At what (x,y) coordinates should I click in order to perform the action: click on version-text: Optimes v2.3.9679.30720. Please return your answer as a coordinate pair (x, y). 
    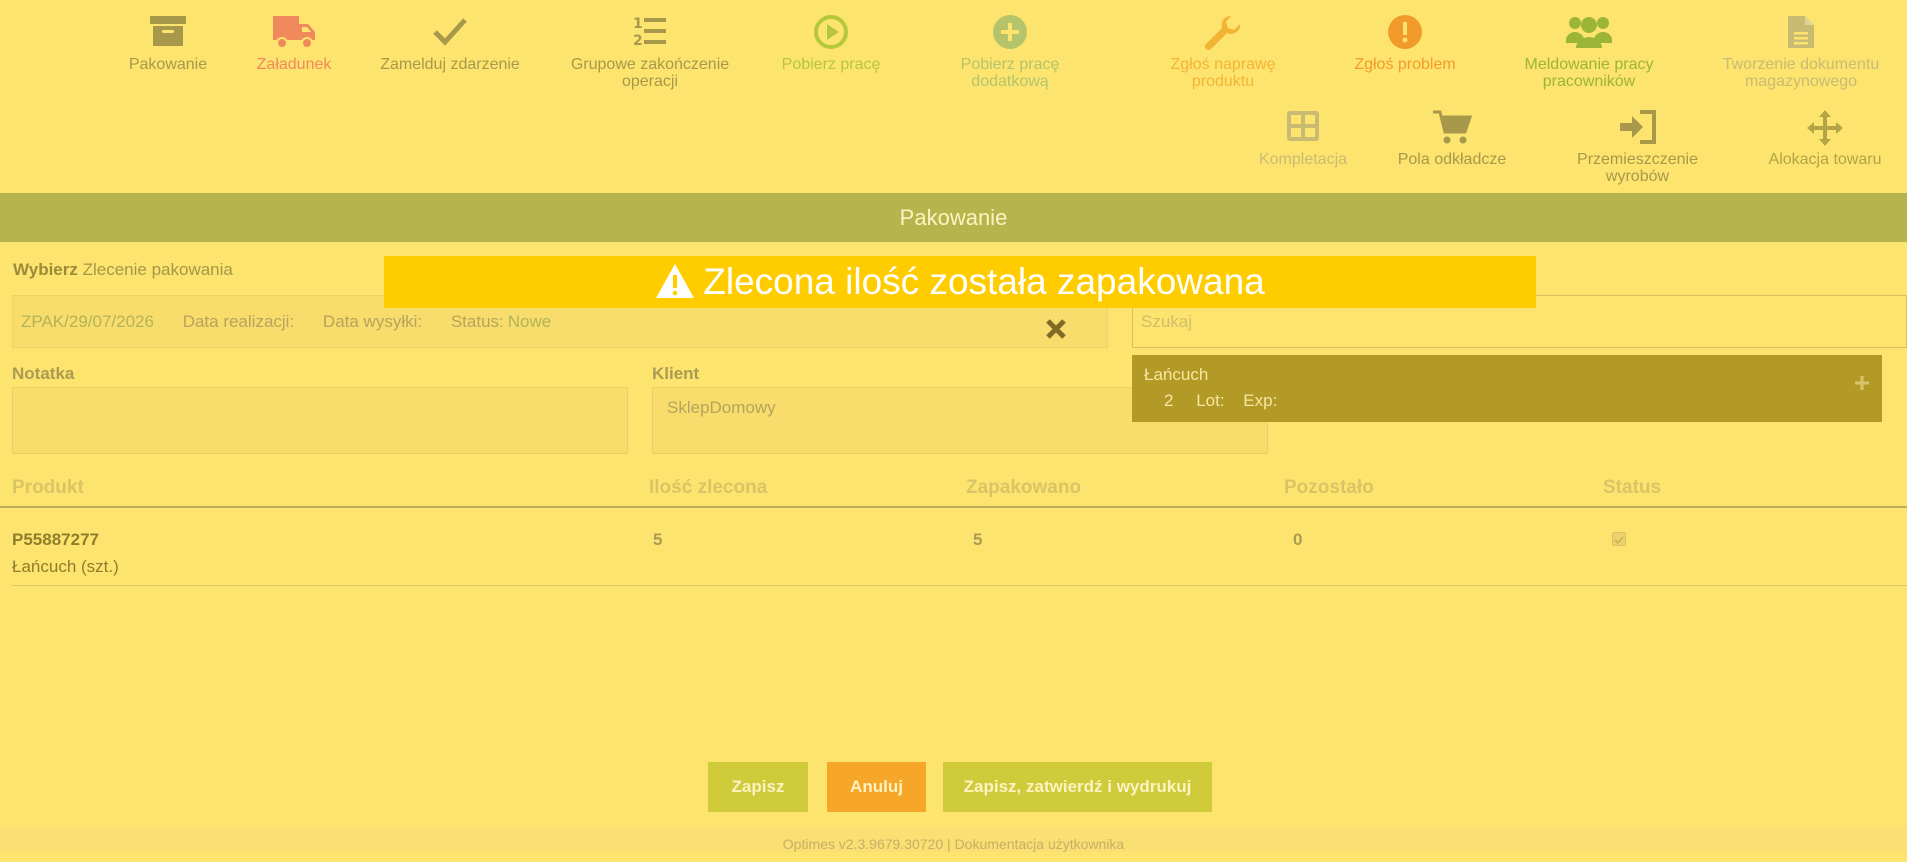
    Looking at the image, I should click on (863, 844).